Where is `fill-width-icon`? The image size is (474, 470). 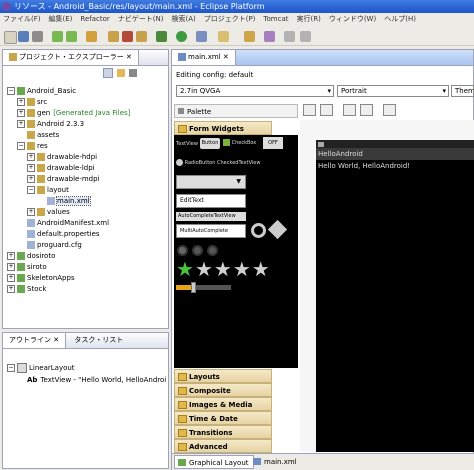 fill-width-icon is located at coordinates (349, 110).